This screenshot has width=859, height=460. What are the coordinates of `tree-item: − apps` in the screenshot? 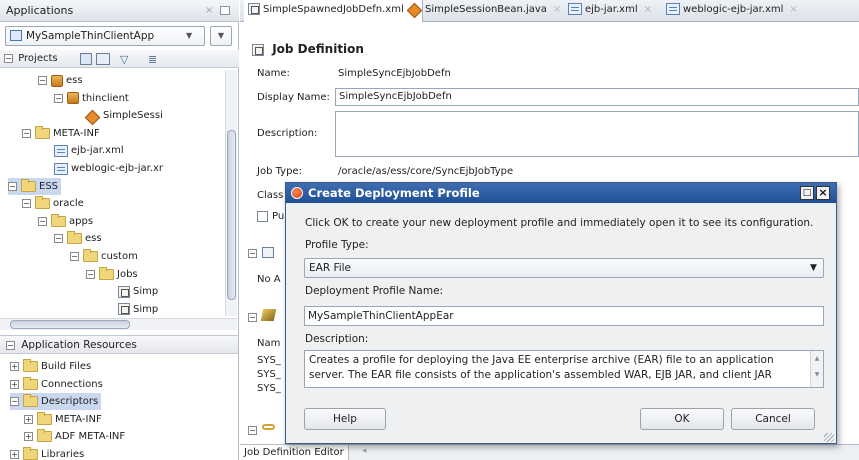 It's located at (65, 221).